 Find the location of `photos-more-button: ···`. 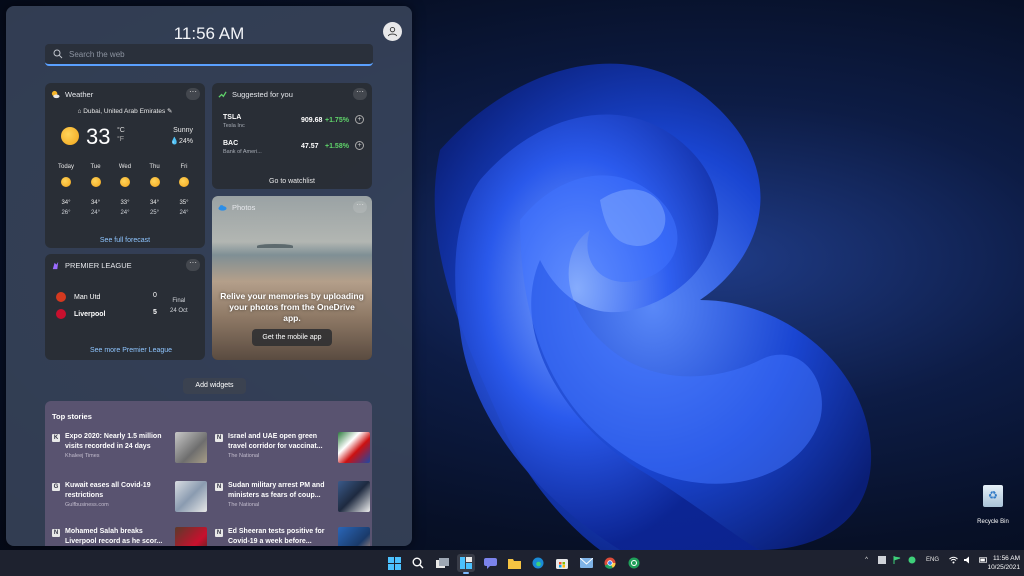

photos-more-button: ··· is located at coordinates (360, 207).